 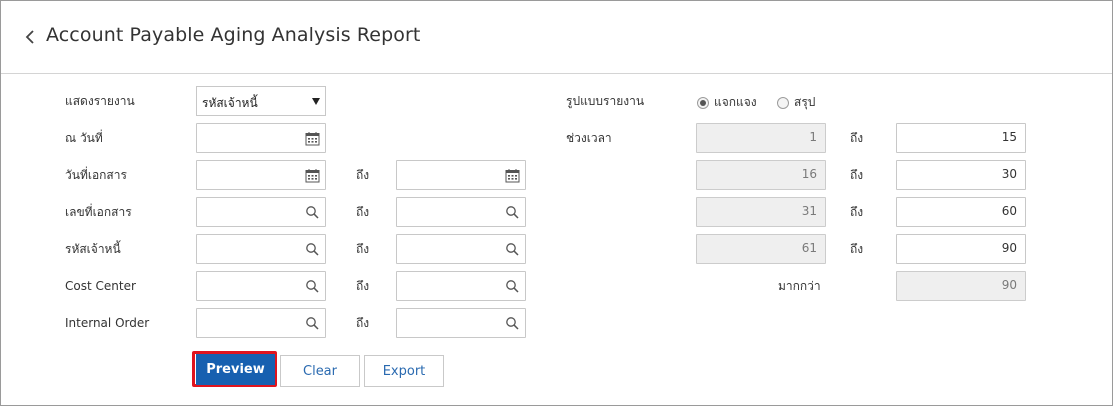 I want to click on vendor-code-to-field, so click(x=461, y=249).